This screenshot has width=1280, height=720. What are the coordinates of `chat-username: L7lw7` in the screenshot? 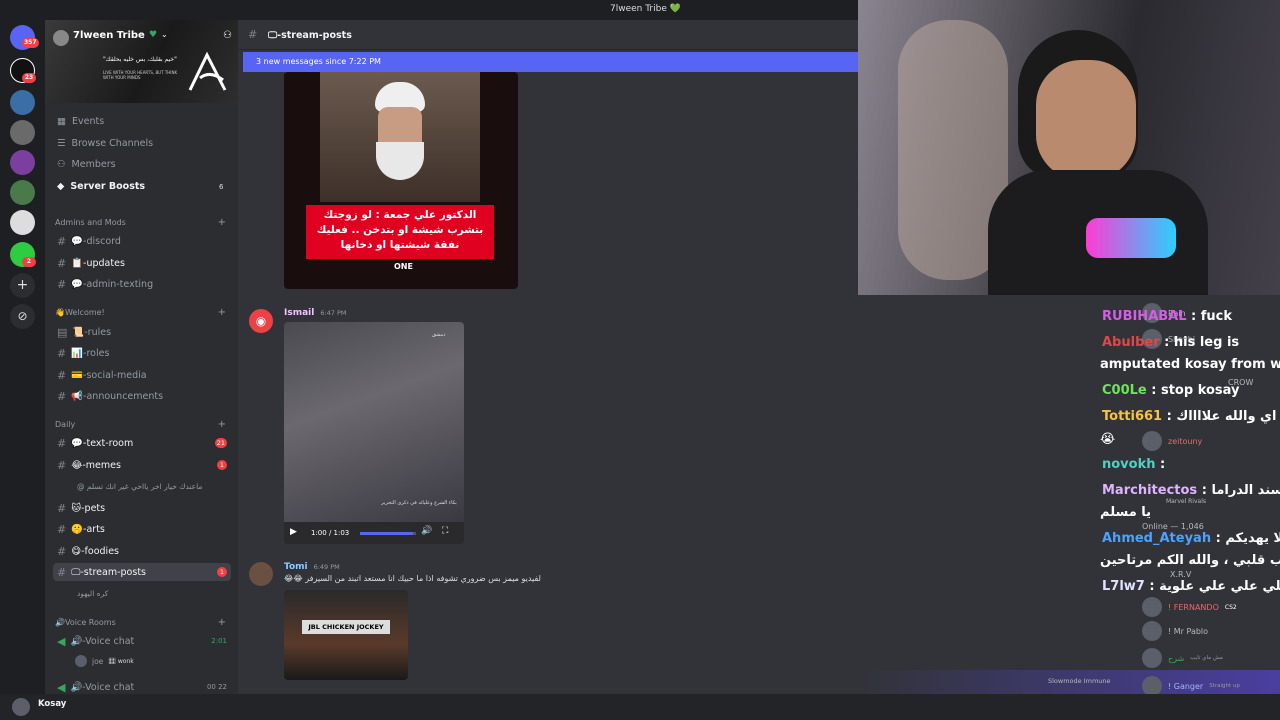 It's located at (1123, 586).